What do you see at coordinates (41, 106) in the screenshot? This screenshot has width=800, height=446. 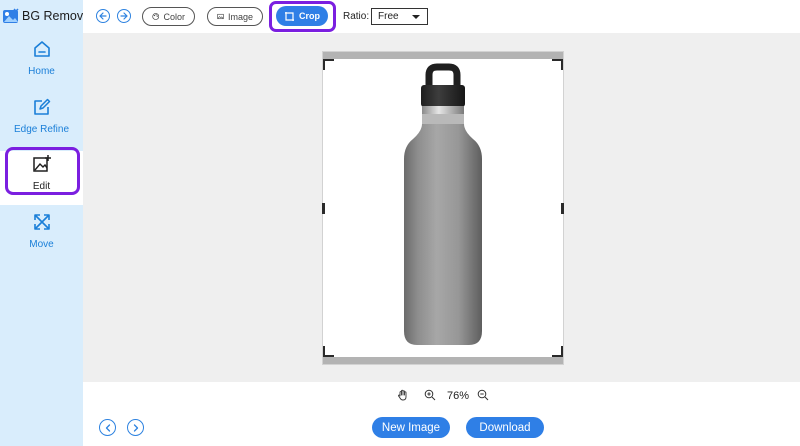 I see `edge-refine-icon` at bounding box center [41, 106].